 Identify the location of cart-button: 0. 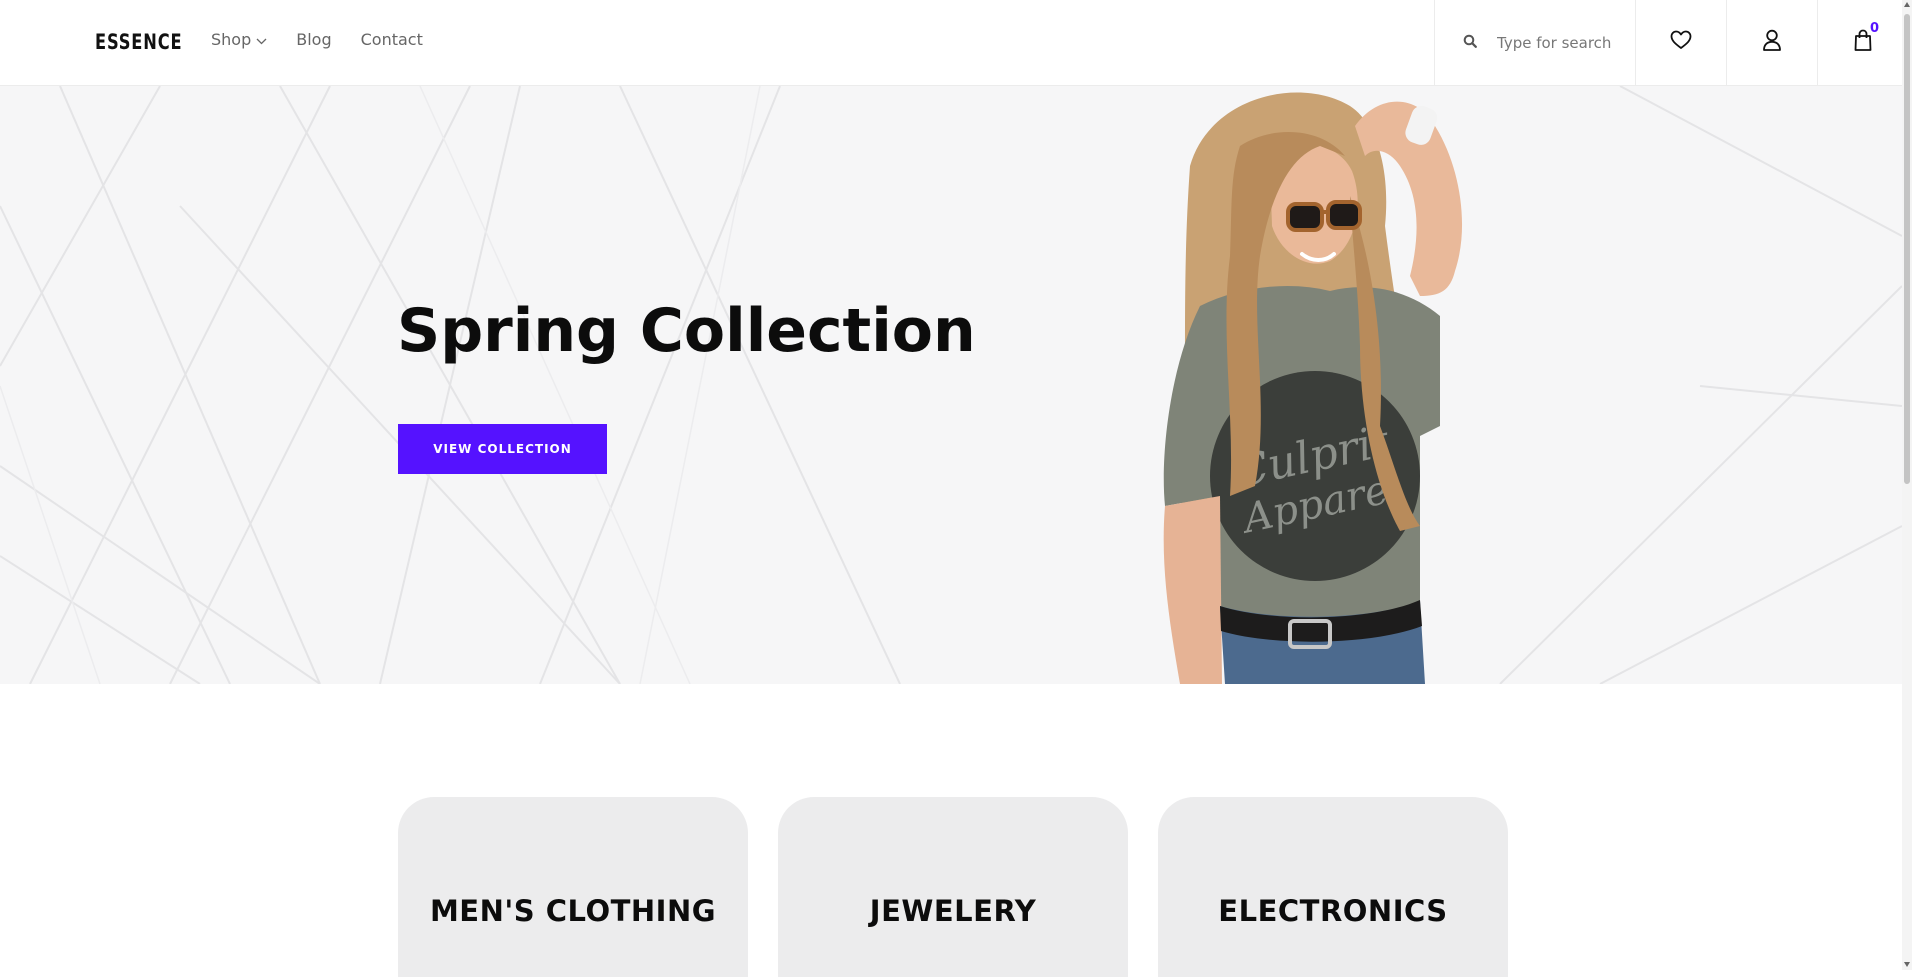
(1862, 42).